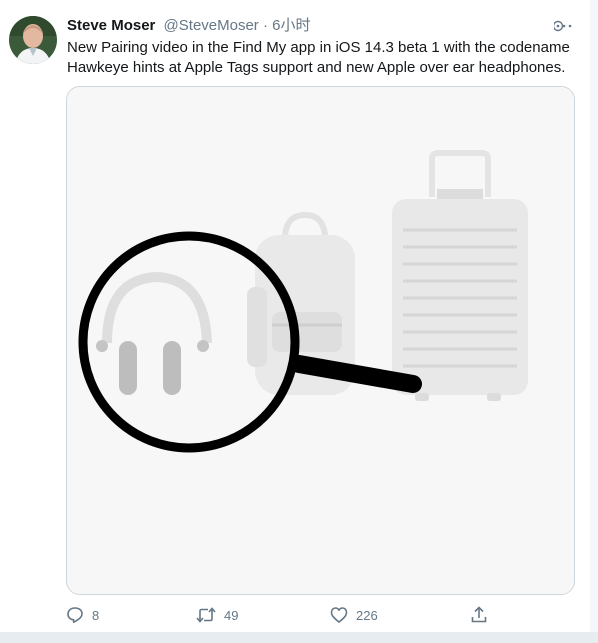  I want to click on reply-button: 8, so click(82, 615).